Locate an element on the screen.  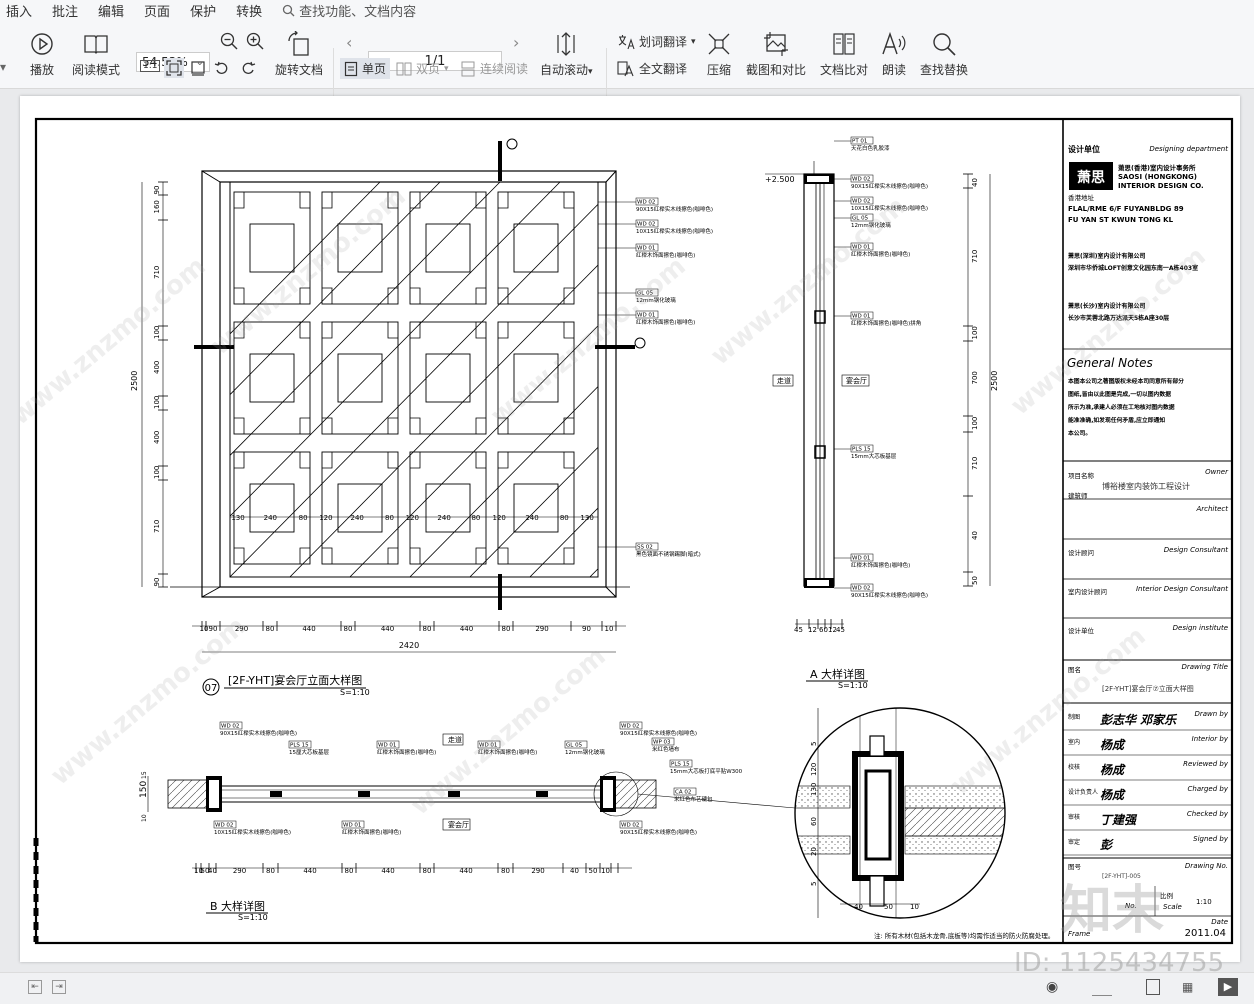
b-label-code: WD 02 is located at coordinates (224, 826).